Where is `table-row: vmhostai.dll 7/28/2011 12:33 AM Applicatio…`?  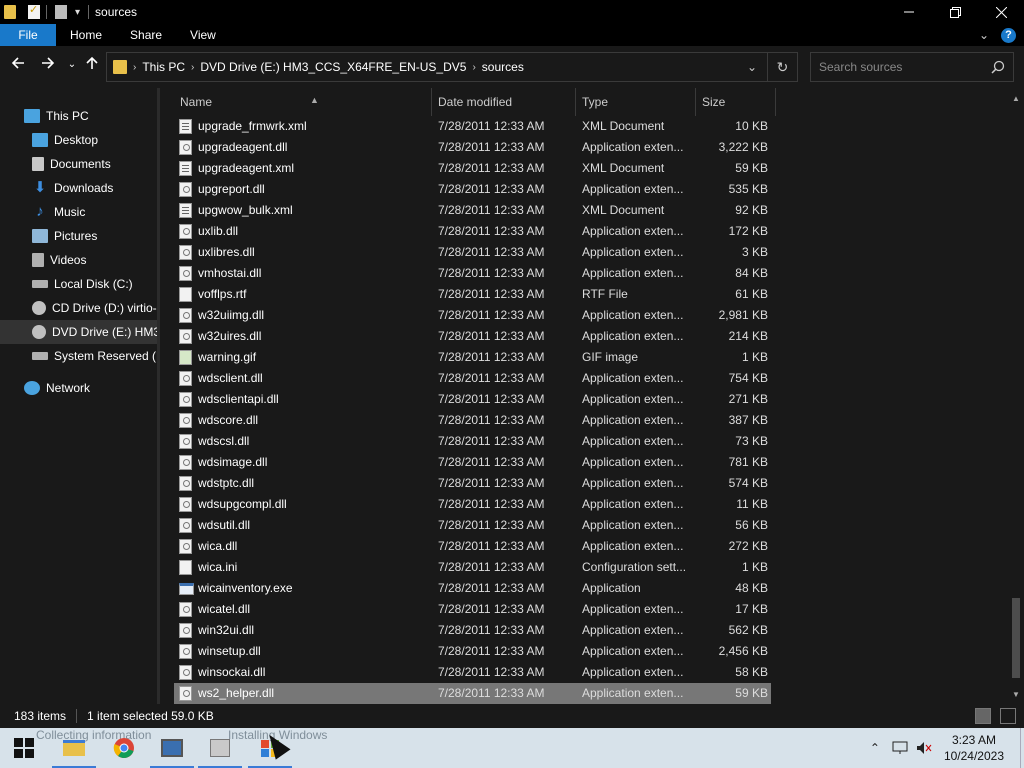
table-row: vmhostai.dll 7/28/2011 12:33 AM Applicatio… is located at coordinates (472, 273).